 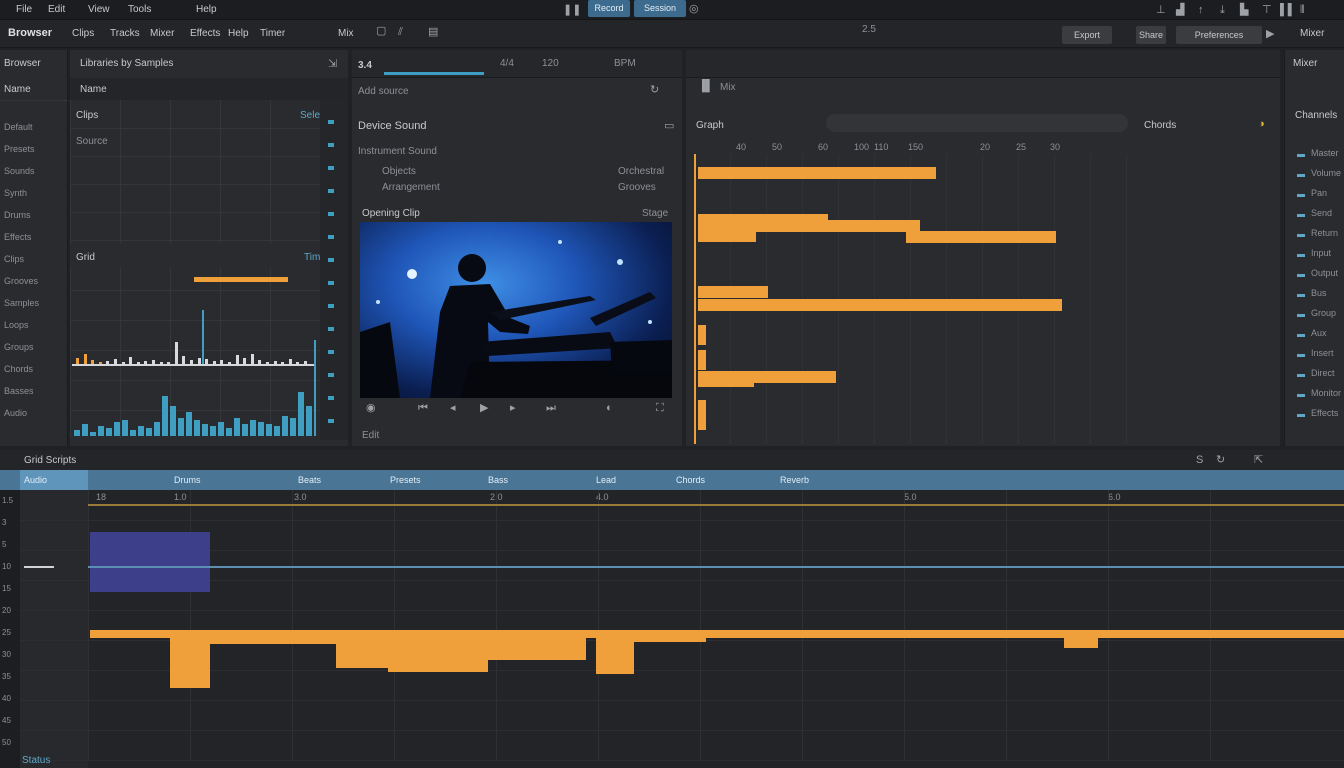 What do you see at coordinates (150, 562) in the screenshot?
I see `clip-block` at bounding box center [150, 562].